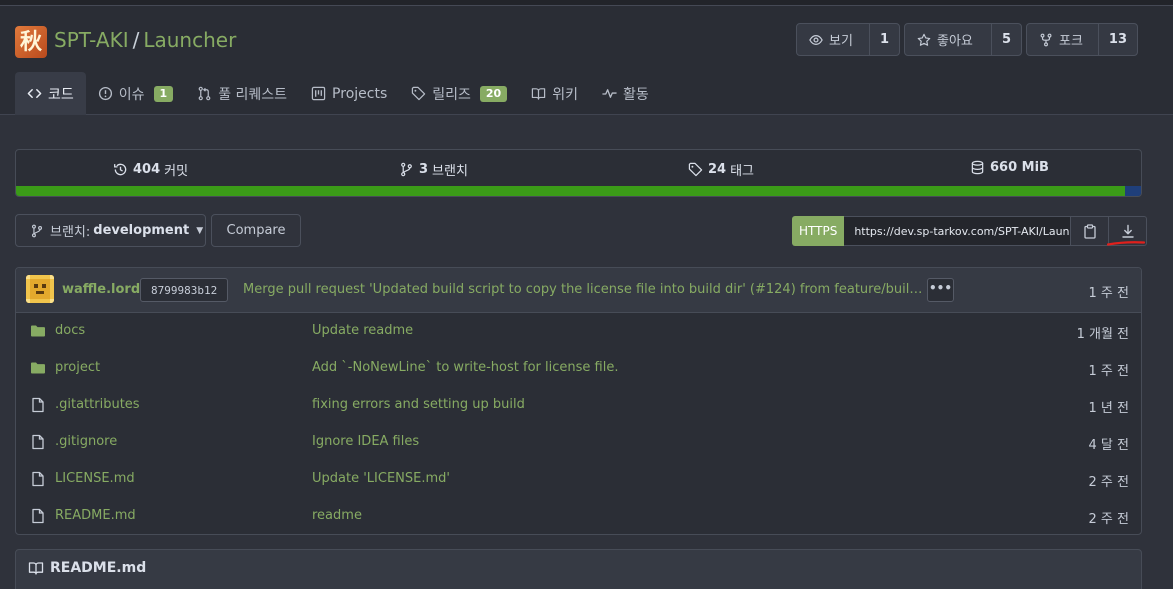 This screenshot has width=1173, height=589. What do you see at coordinates (86, 441) in the screenshot?
I see `file-name-link: .gitignore` at bounding box center [86, 441].